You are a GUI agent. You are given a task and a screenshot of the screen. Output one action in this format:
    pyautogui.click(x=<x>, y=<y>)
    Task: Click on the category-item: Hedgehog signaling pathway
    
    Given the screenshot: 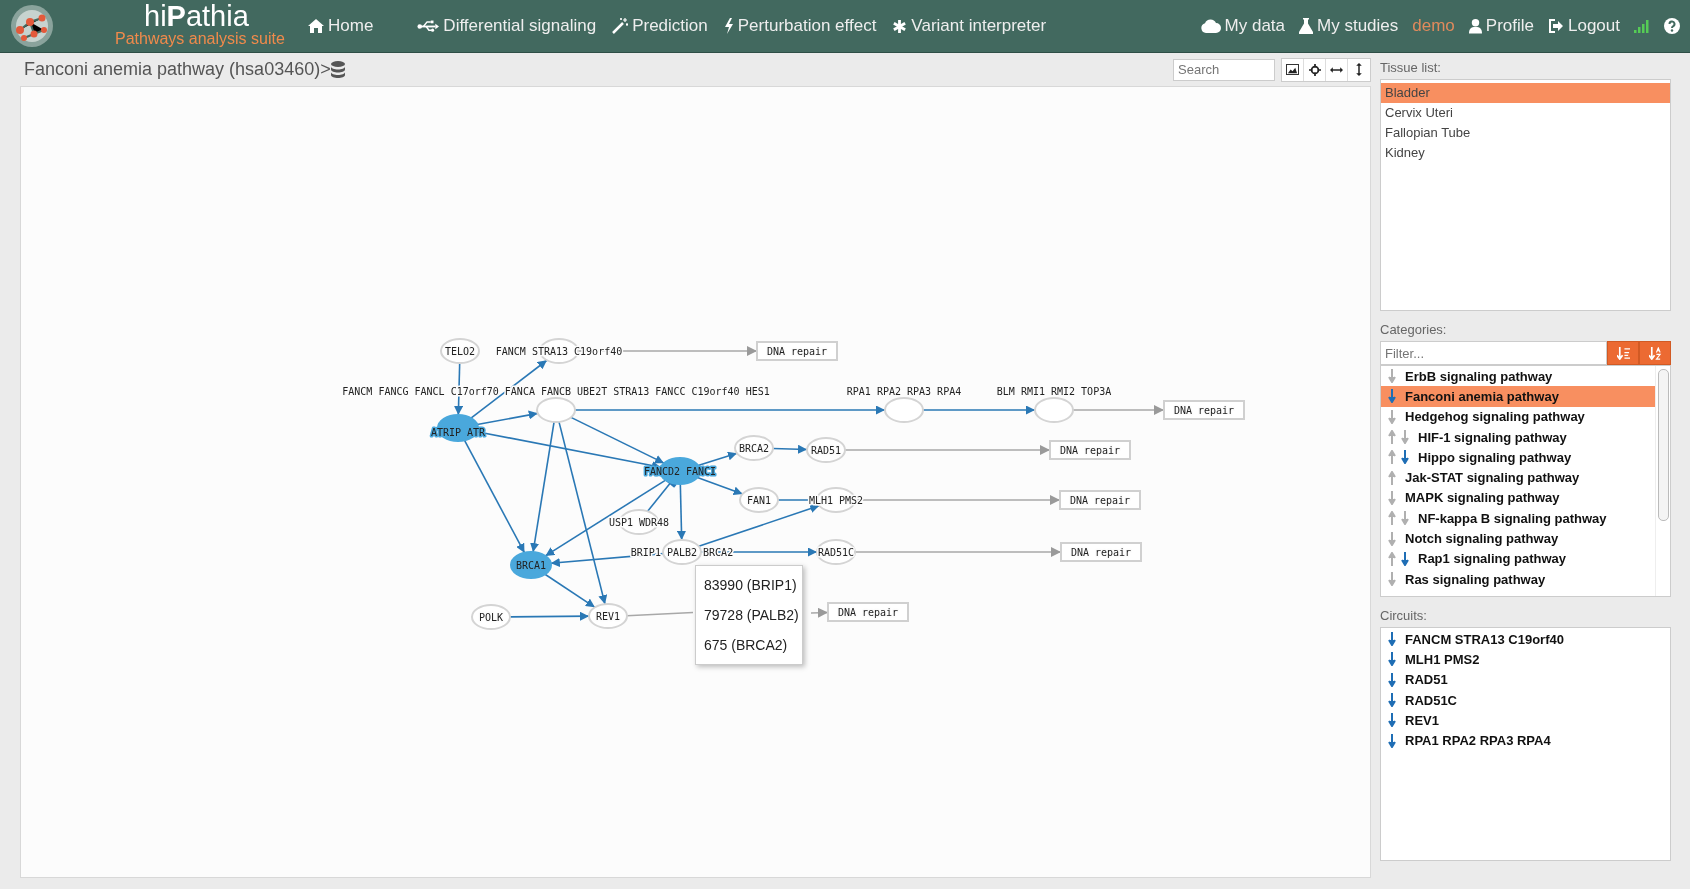 What is the action you would take?
    pyautogui.click(x=1518, y=416)
    